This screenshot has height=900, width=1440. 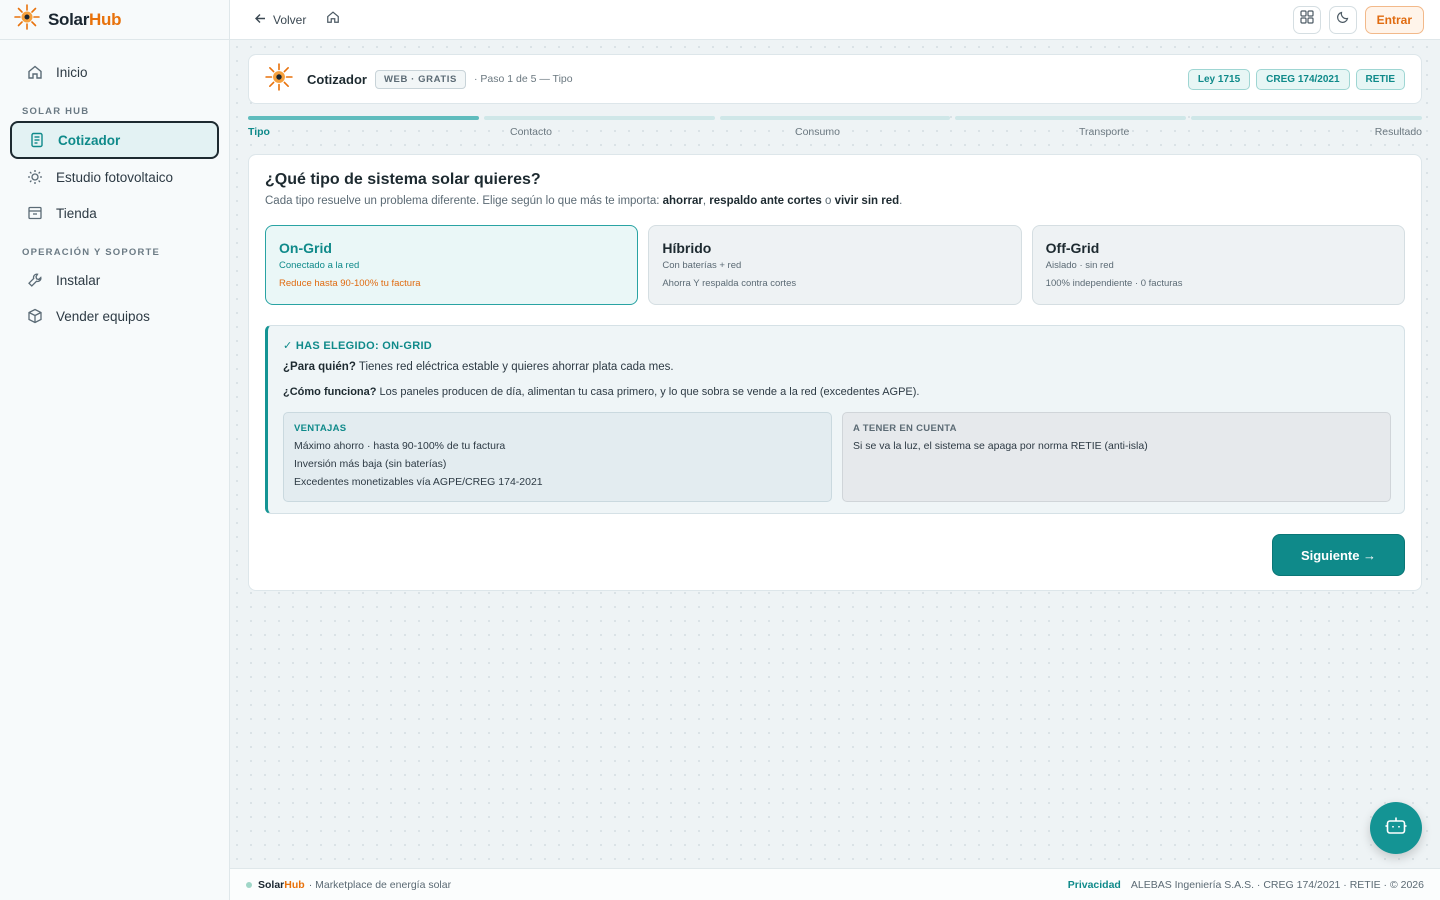 I want to click on selection-heading: ✓ HAS ELEGIDO: ON-GRID, so click(x=358, y=346).